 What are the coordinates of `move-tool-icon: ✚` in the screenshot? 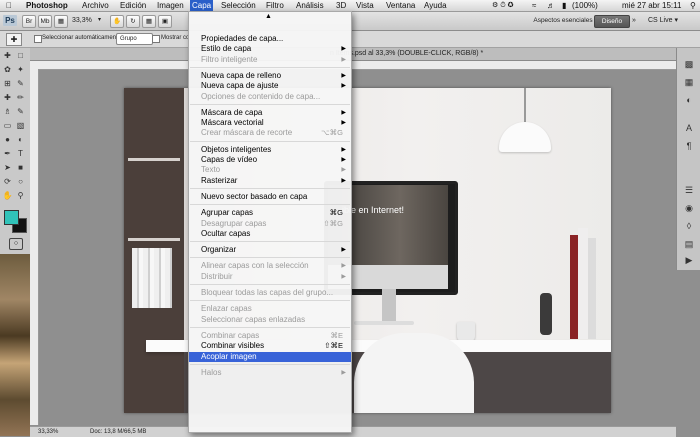 It's located at (7, 55).